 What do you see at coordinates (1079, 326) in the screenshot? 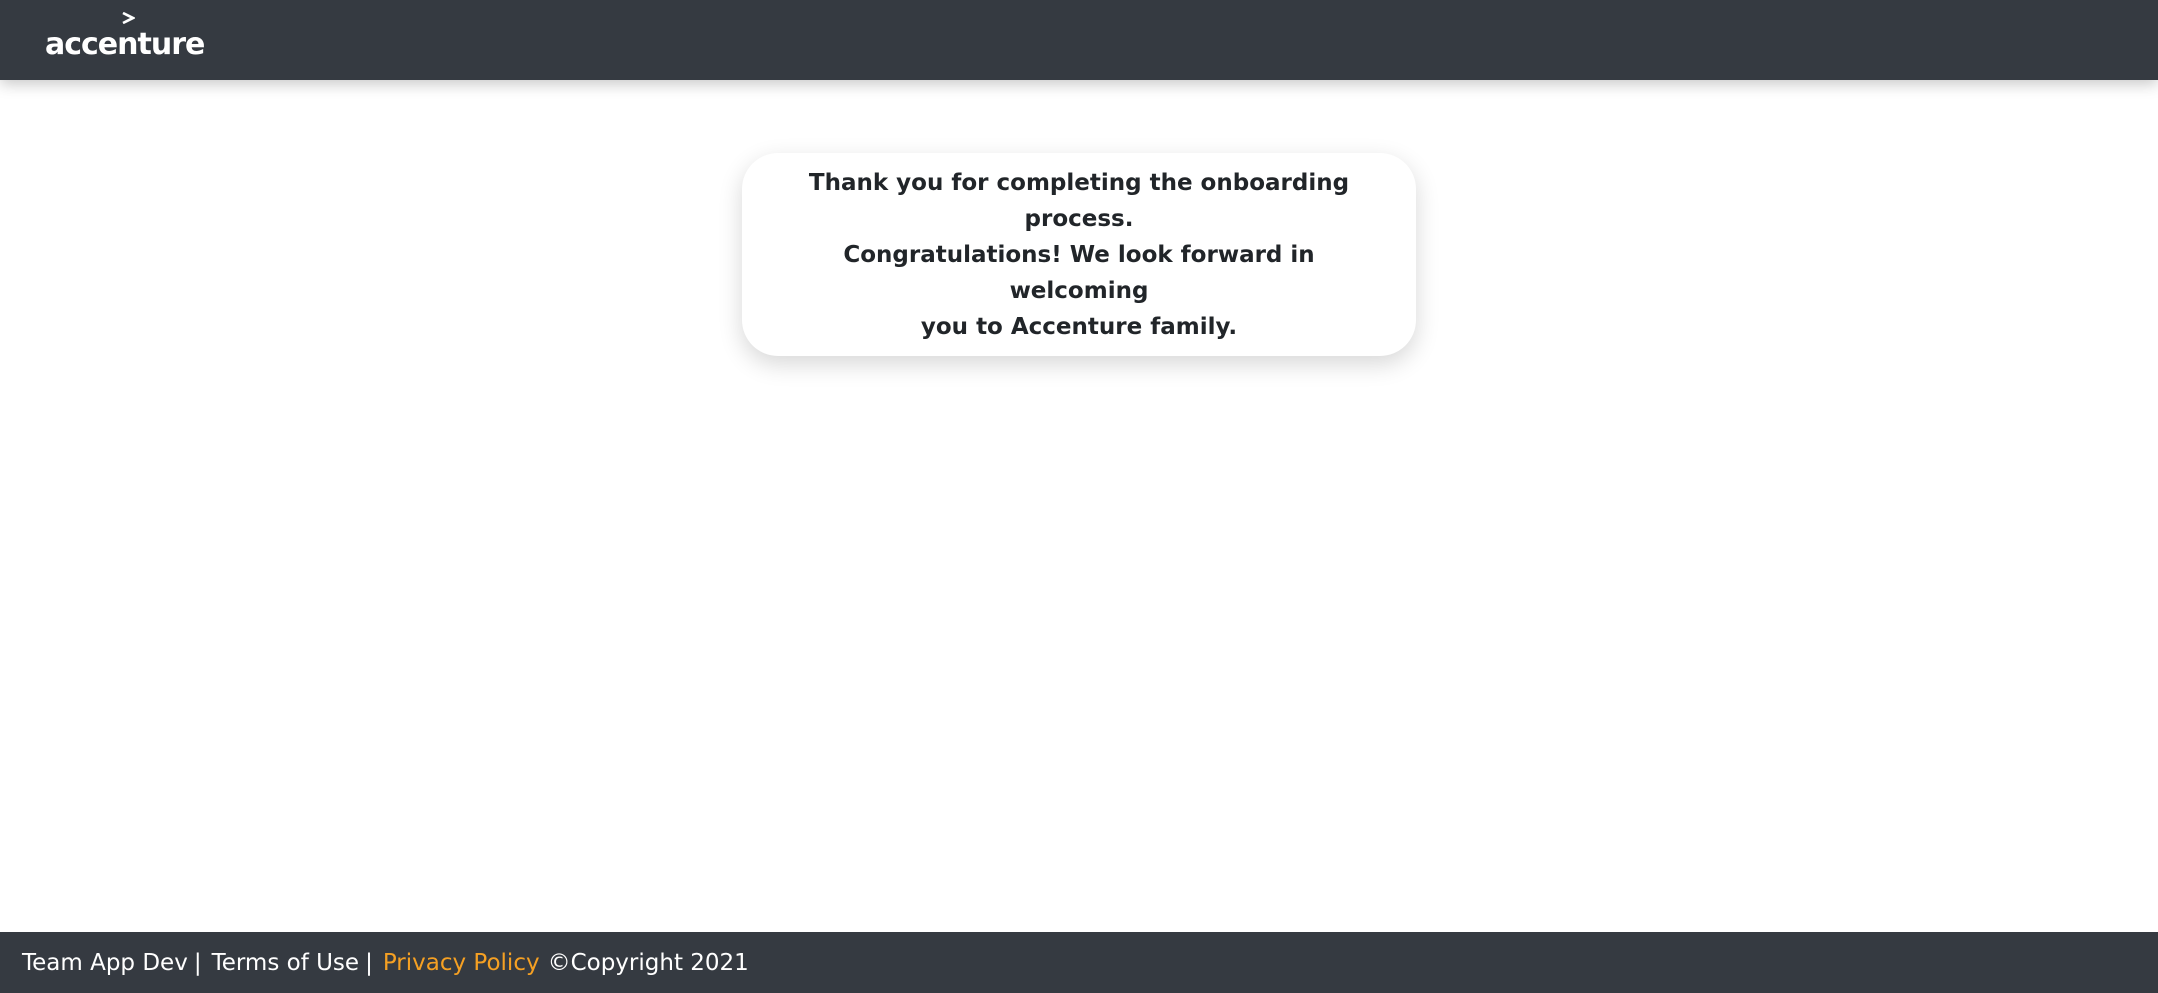
I see `message-line-3: you to Accenture family.` at bounding box center [1079, 326].